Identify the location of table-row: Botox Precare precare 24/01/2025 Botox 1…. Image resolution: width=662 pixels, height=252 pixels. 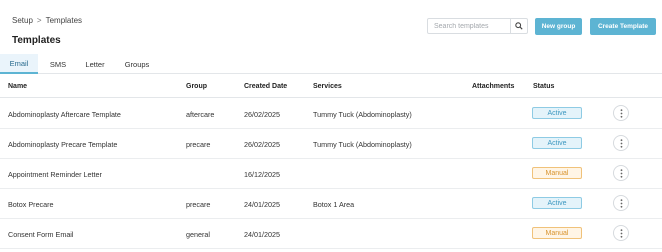
(331, 204).